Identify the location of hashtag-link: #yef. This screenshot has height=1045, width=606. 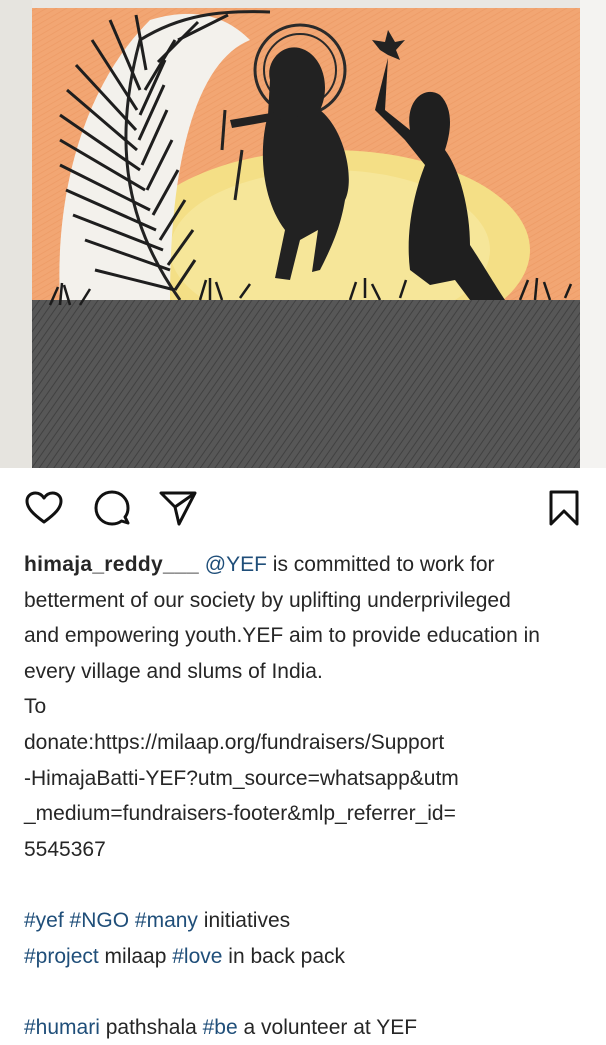
(44, 920).